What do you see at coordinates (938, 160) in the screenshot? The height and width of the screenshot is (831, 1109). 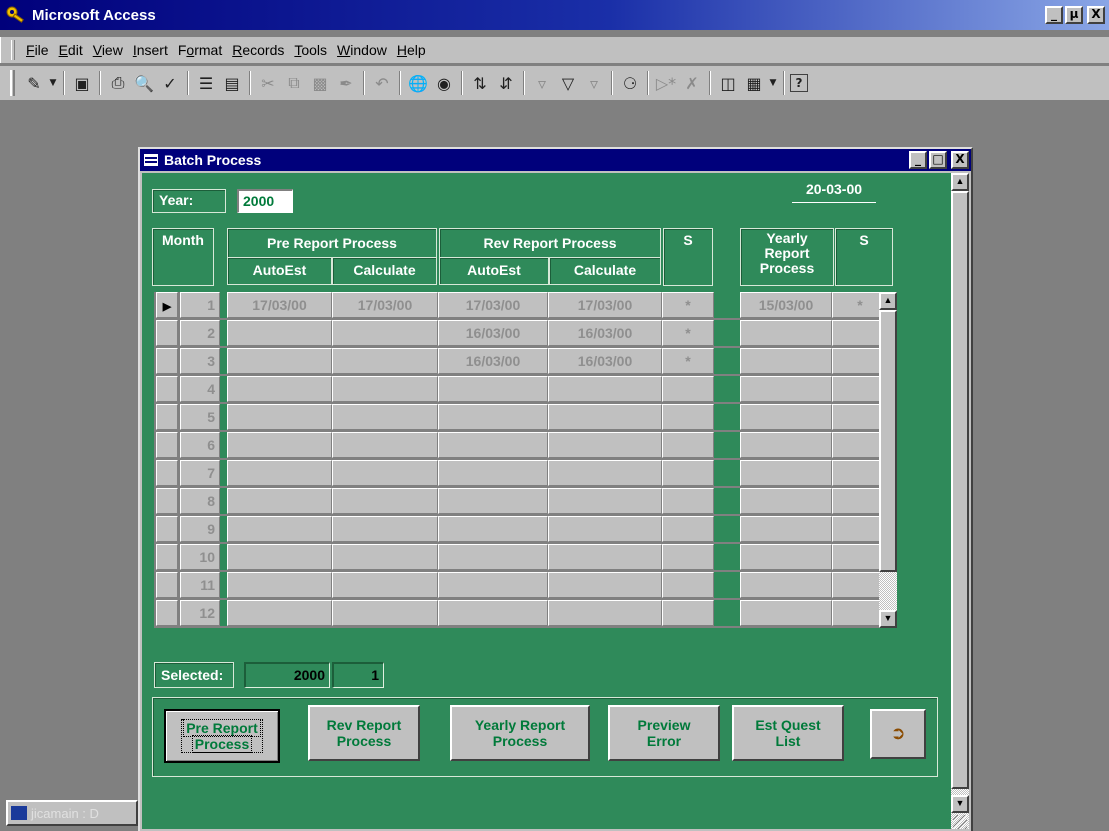 I see `form-maximize-button: □` at bounding box center [938, 160].